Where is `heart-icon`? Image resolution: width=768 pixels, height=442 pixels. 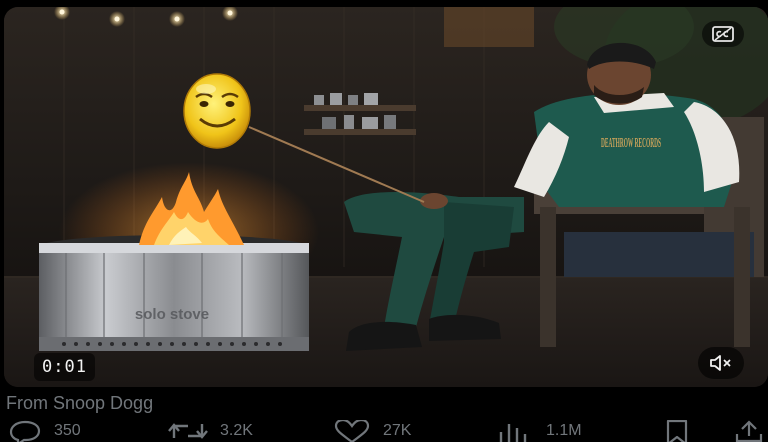
heart-icon is located at coordinates (352, 431).